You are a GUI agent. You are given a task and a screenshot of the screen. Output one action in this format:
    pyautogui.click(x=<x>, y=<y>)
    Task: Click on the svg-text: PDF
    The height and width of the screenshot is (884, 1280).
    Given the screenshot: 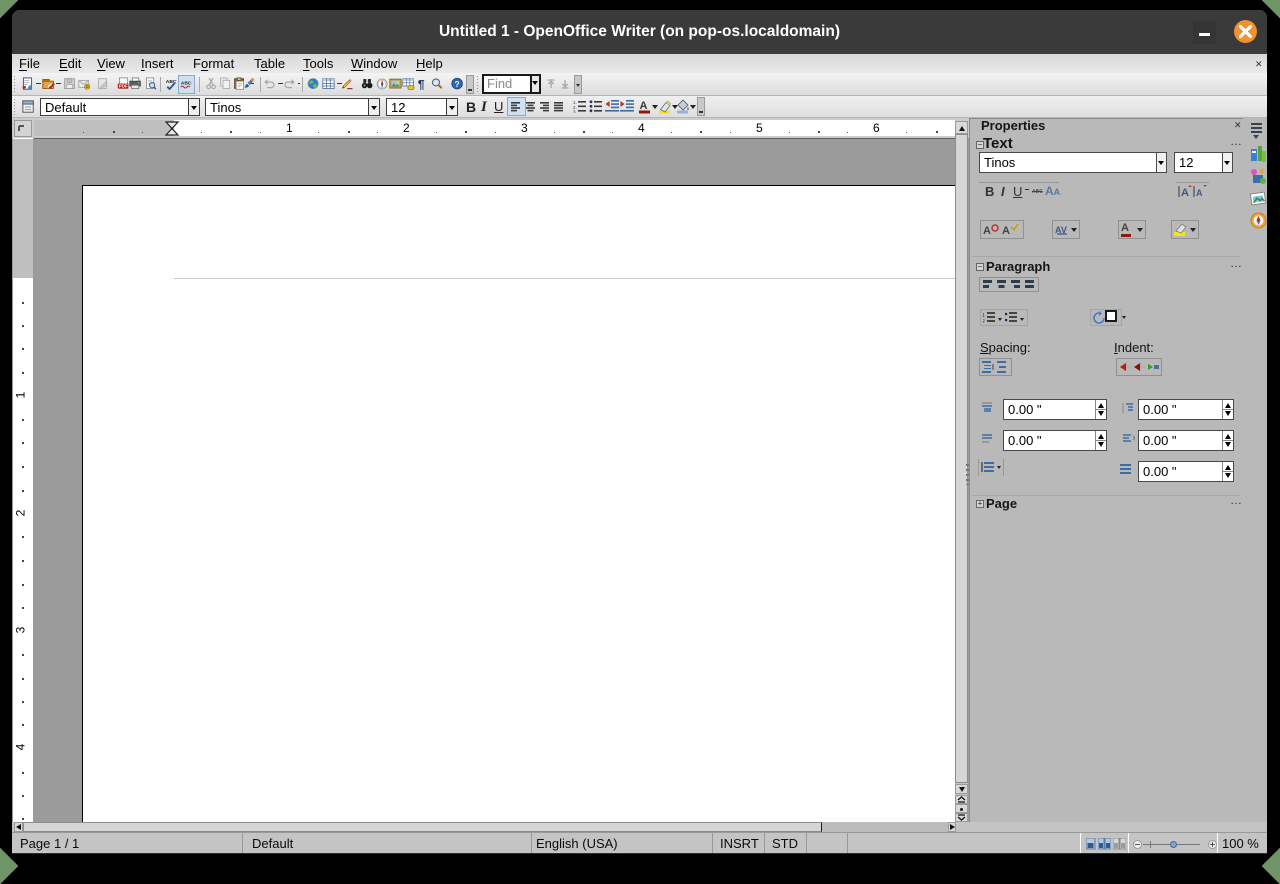 What is the action you would take?
    pyautogui.click(x=123, y=86)
    